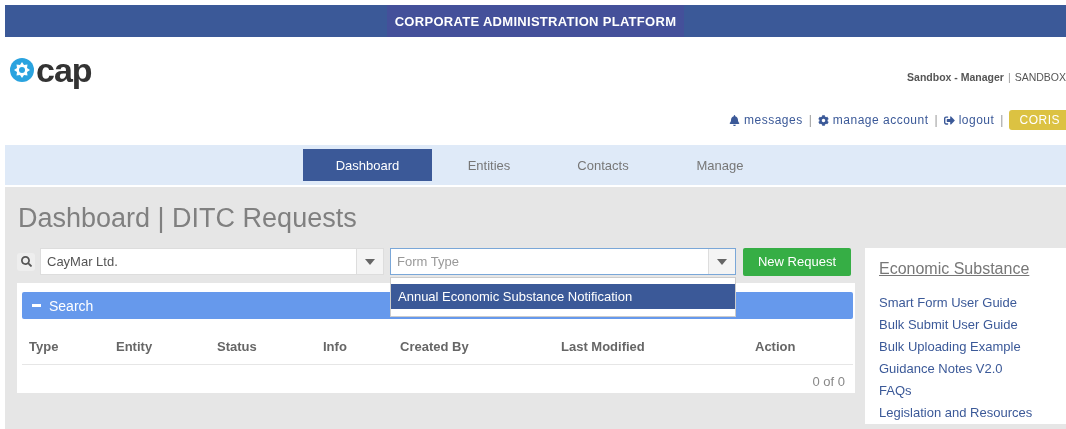 This screenshot has height=429, width=1066. What do you see at coordinates (135, 346) in the screenshot?
I see `column-header: Entity` at bounding box center [135, 346].